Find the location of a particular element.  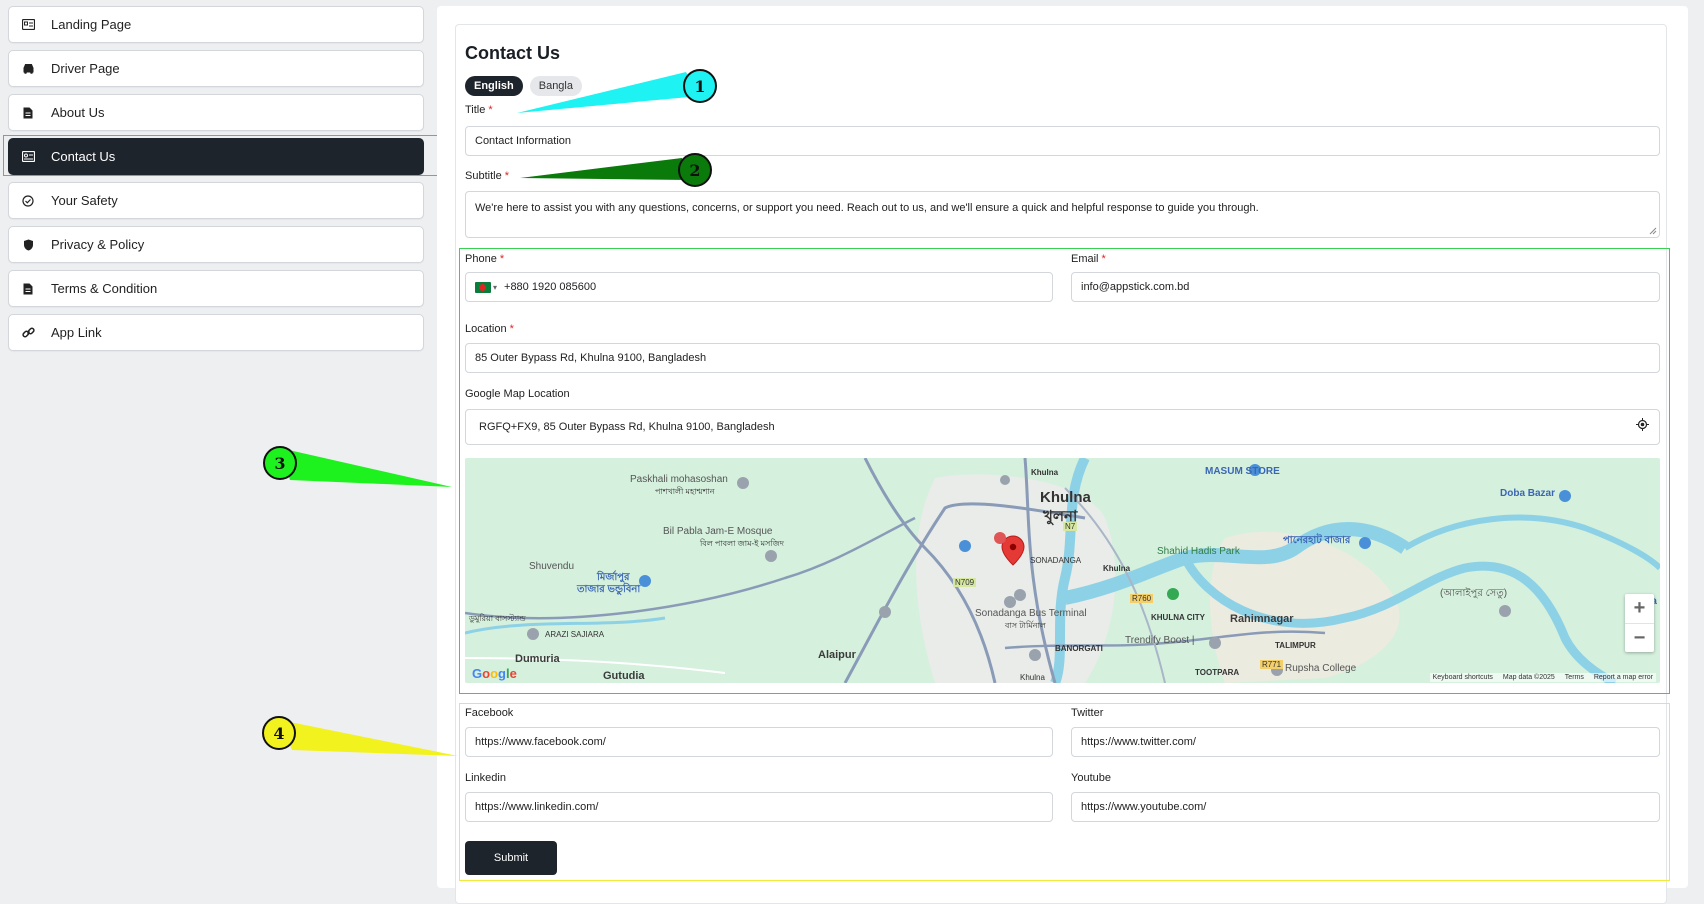

twitter-input: https://www.twitter.com/ is located at coordinates (1365, 742).